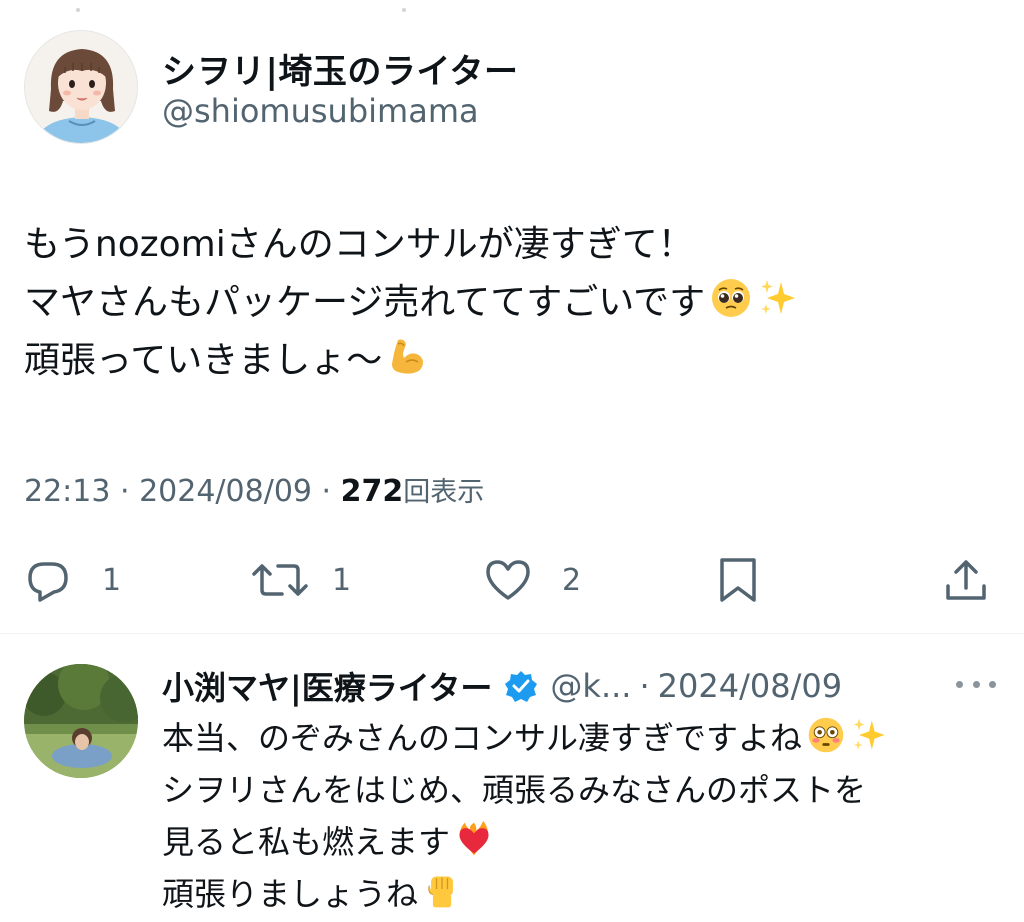 This screenshot has height=922, width=1024. I want to click on tweet-meta: 22:13 · 2024/08/09 · 272回表示, so click(254, 489).